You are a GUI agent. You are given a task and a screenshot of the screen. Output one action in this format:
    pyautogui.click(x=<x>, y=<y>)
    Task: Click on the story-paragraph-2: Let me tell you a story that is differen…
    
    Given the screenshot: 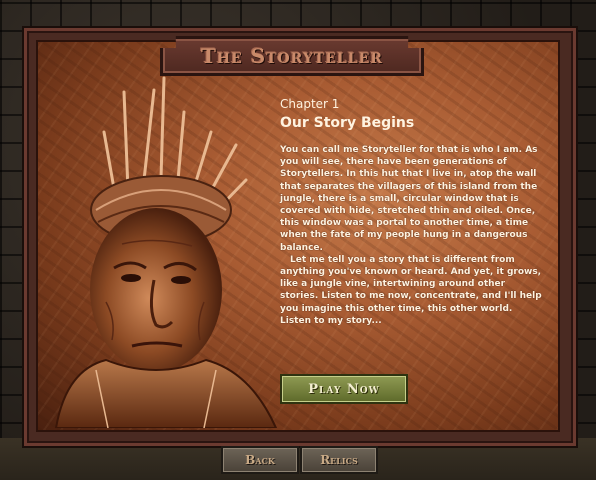 What is the action you would take?
    pyautogui.click(x=411, y=290)
    